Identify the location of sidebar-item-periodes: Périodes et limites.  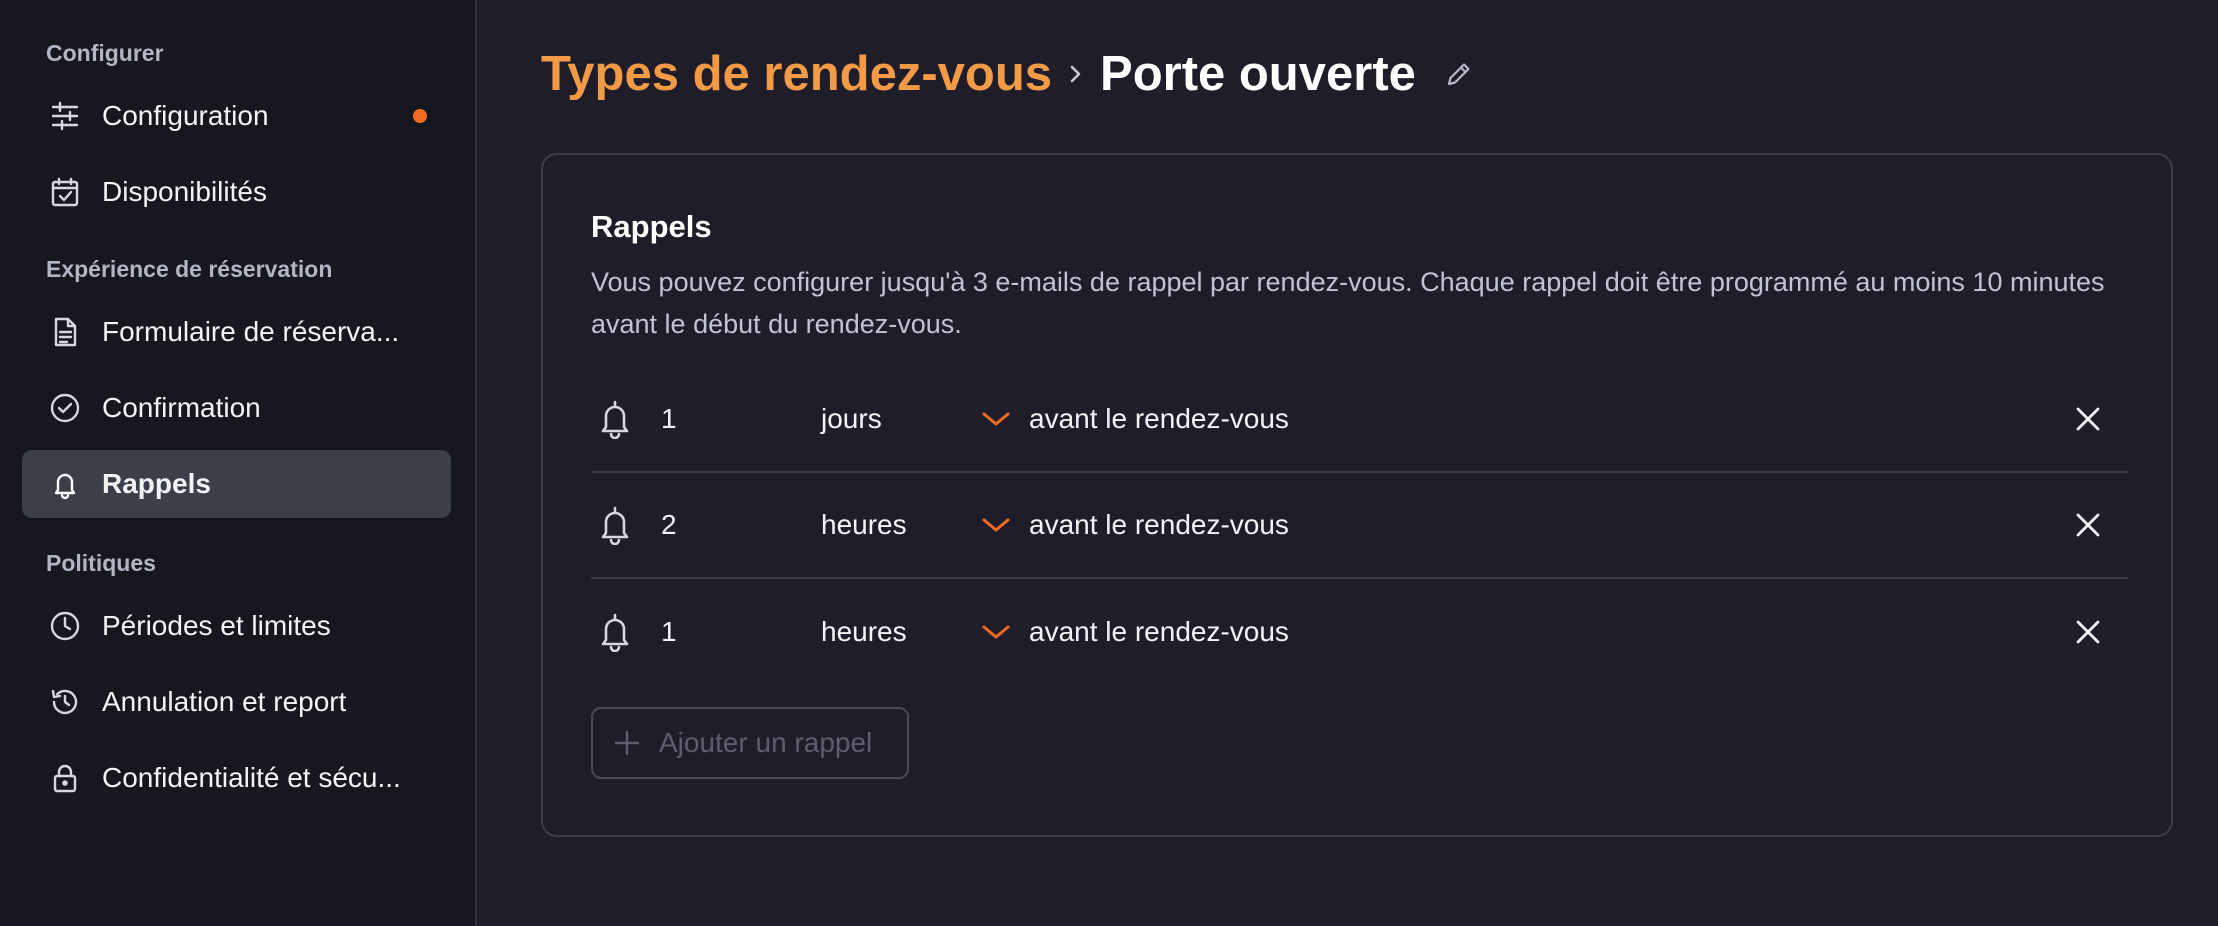
(236, 626).